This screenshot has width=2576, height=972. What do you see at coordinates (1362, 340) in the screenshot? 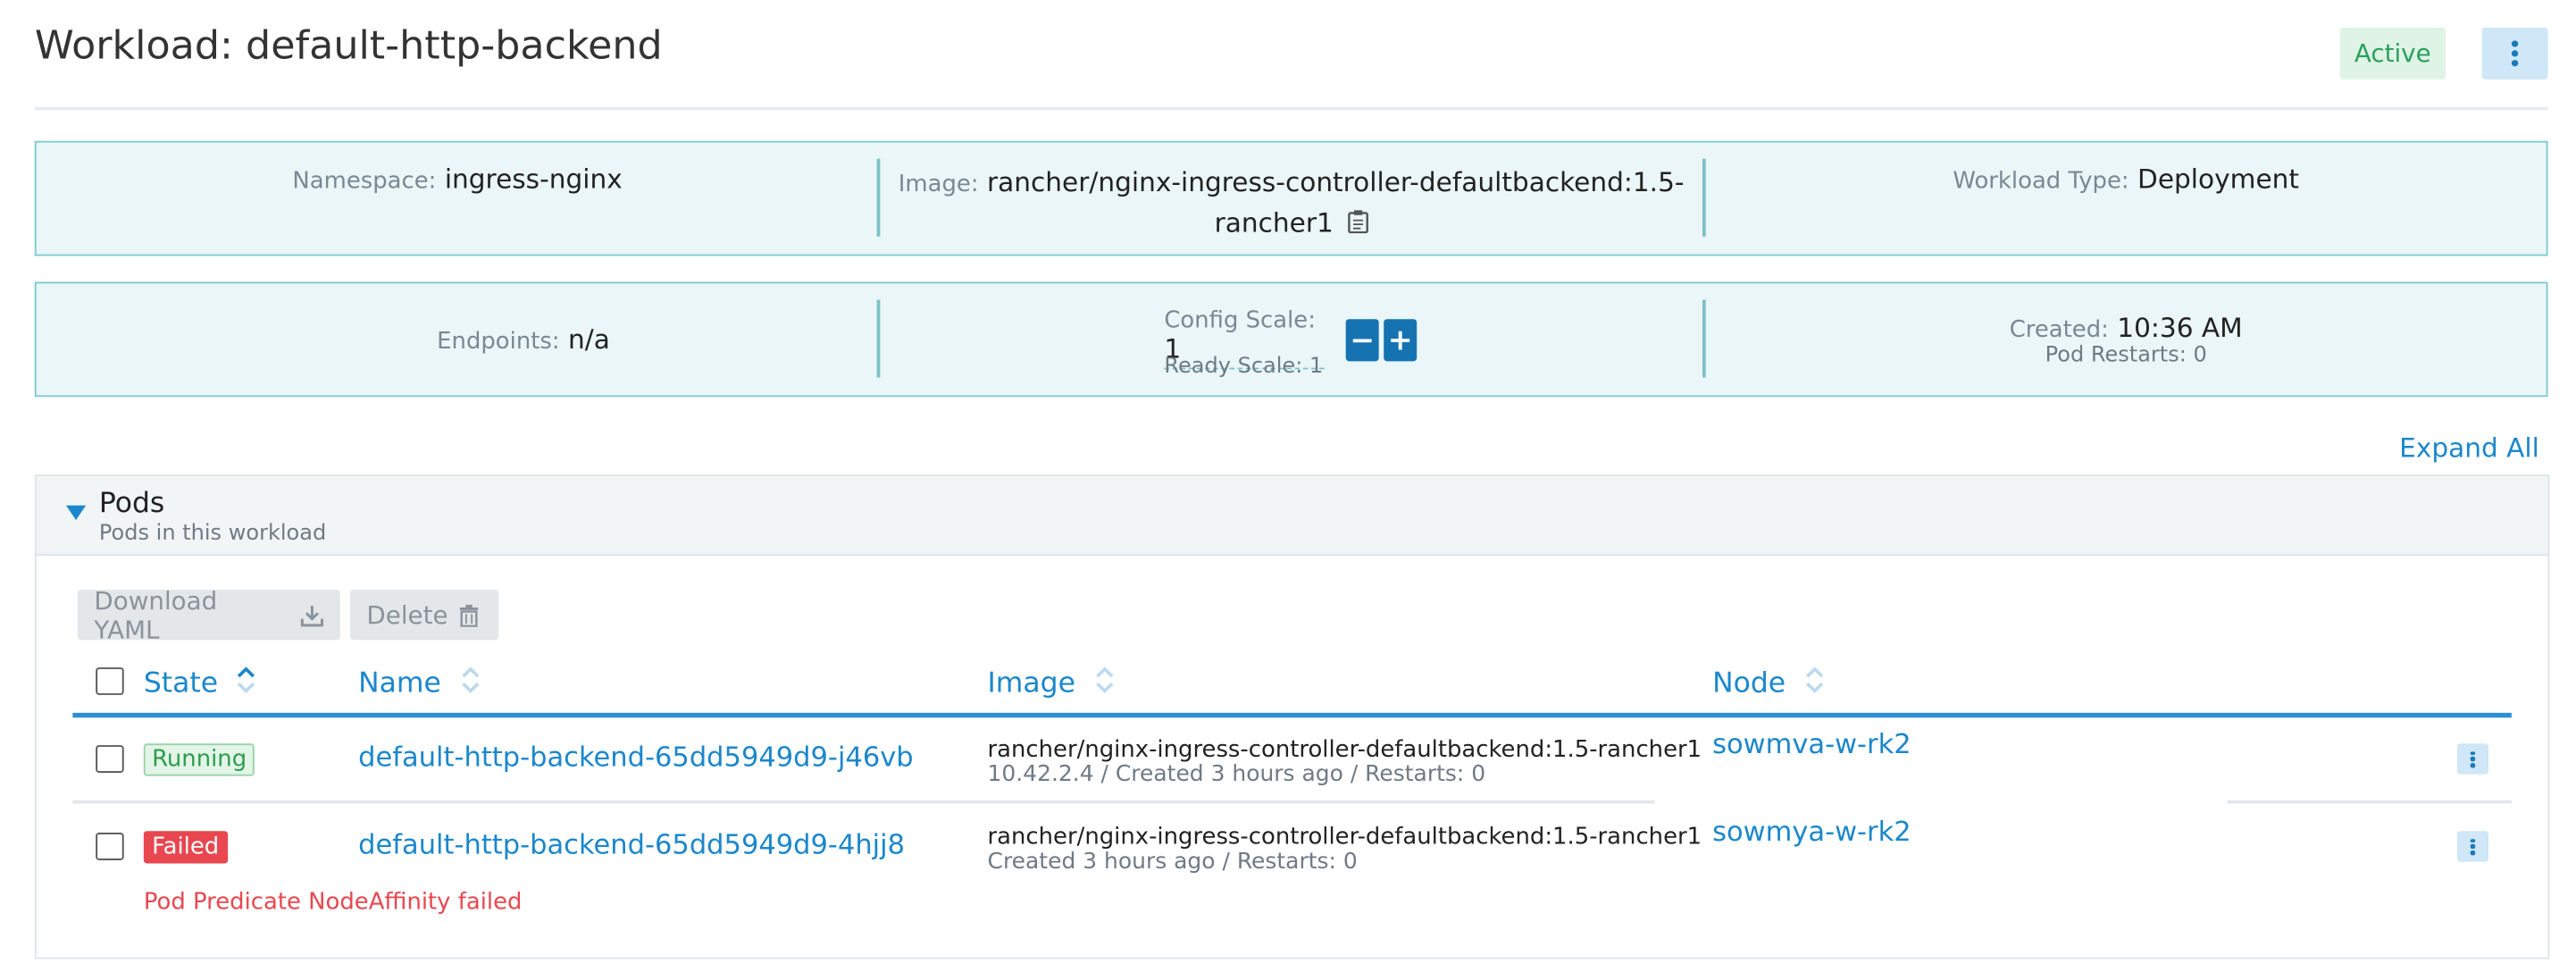
I see `scale-down-button: −` at bounding box center [1362, 340].